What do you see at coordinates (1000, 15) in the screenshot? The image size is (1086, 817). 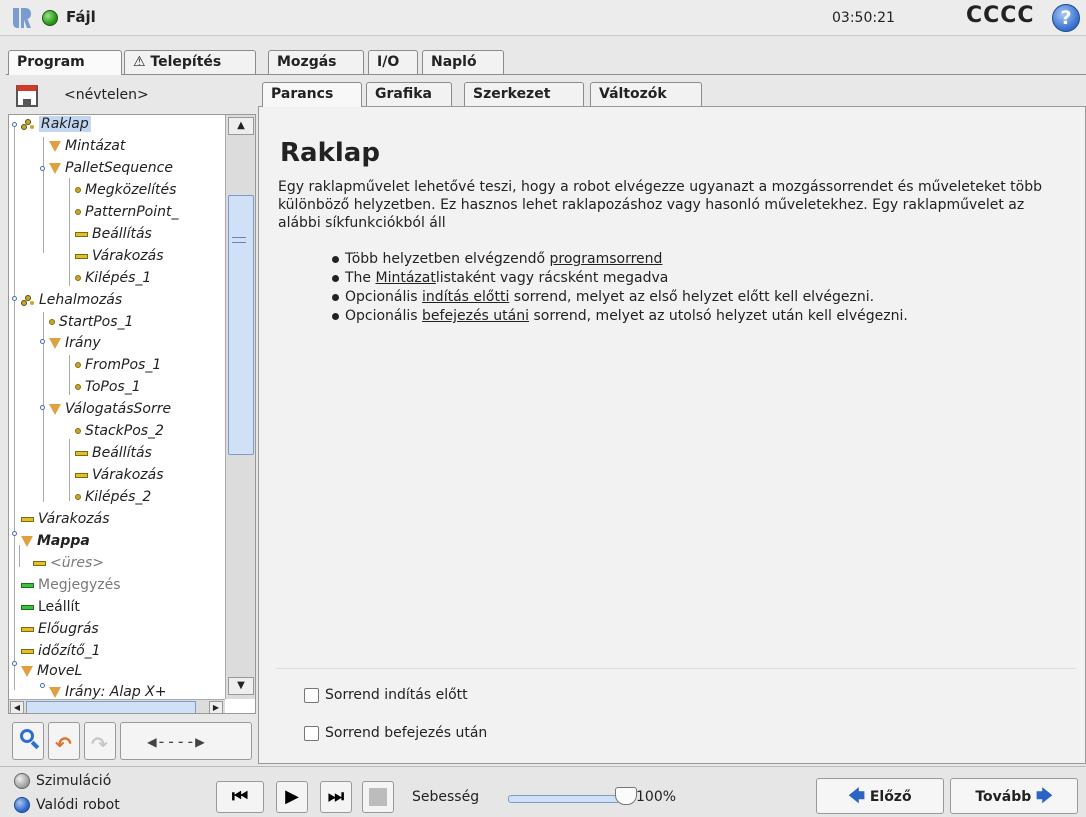 I see `robot-name: CCCC` at bounding box center [1000, 15].